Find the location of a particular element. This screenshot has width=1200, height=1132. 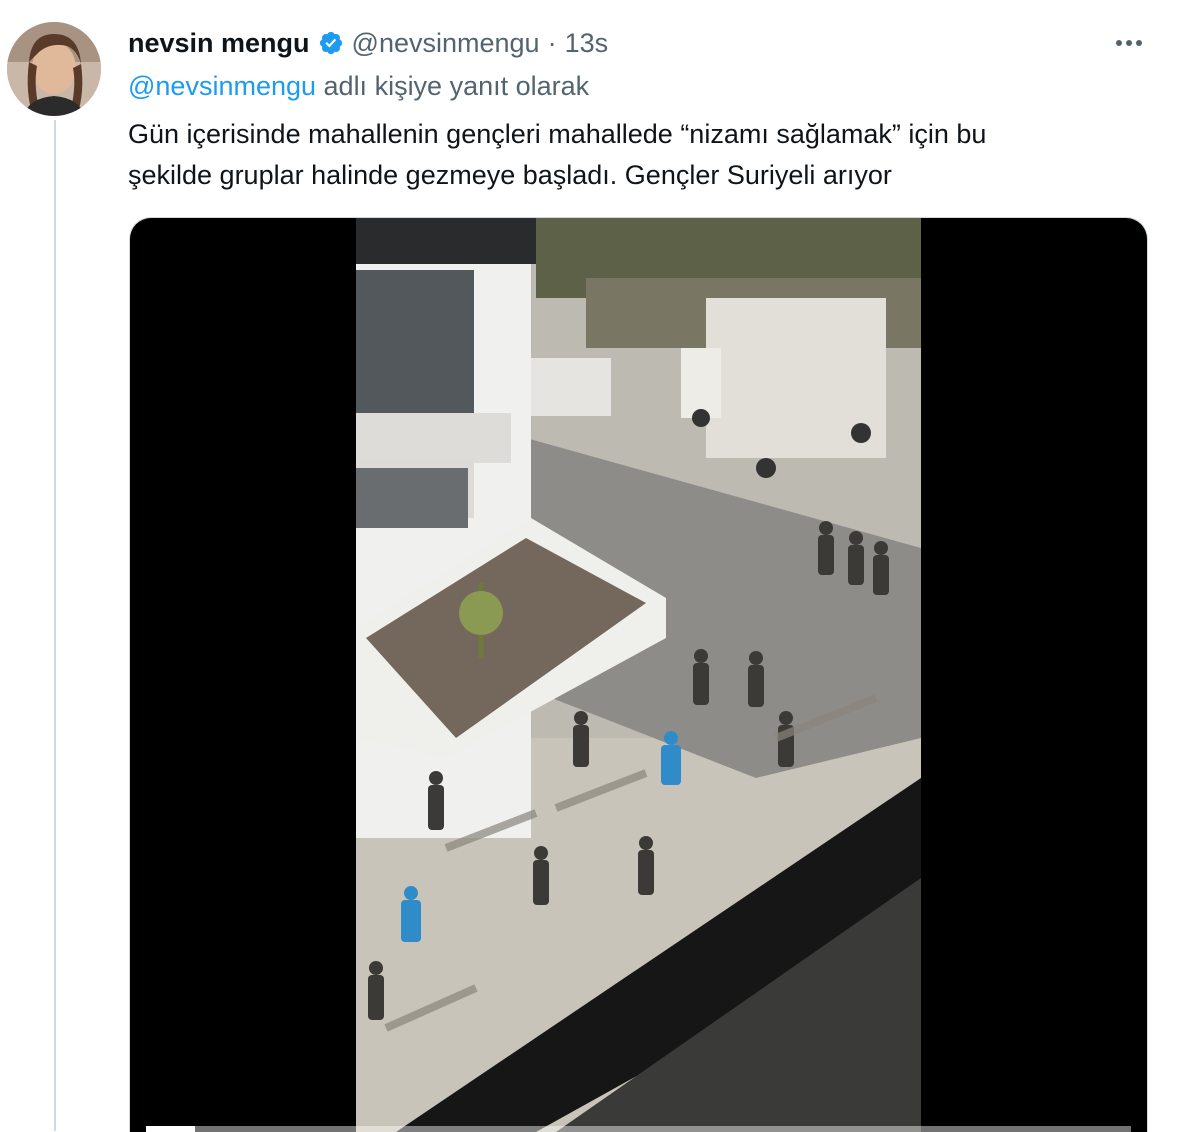

video-progress-bar is located at coordinates (638, 1129).